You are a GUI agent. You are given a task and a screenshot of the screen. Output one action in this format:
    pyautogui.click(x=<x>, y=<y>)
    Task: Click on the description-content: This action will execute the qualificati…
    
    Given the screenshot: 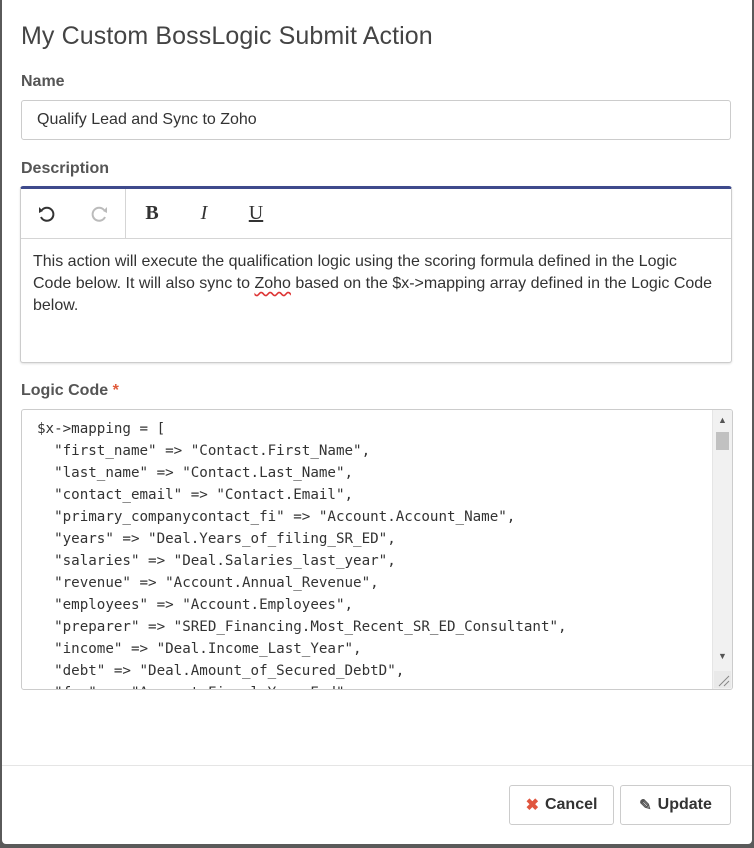 What is the action you would take?
    pyautogui.click(x=376, y=284)
    